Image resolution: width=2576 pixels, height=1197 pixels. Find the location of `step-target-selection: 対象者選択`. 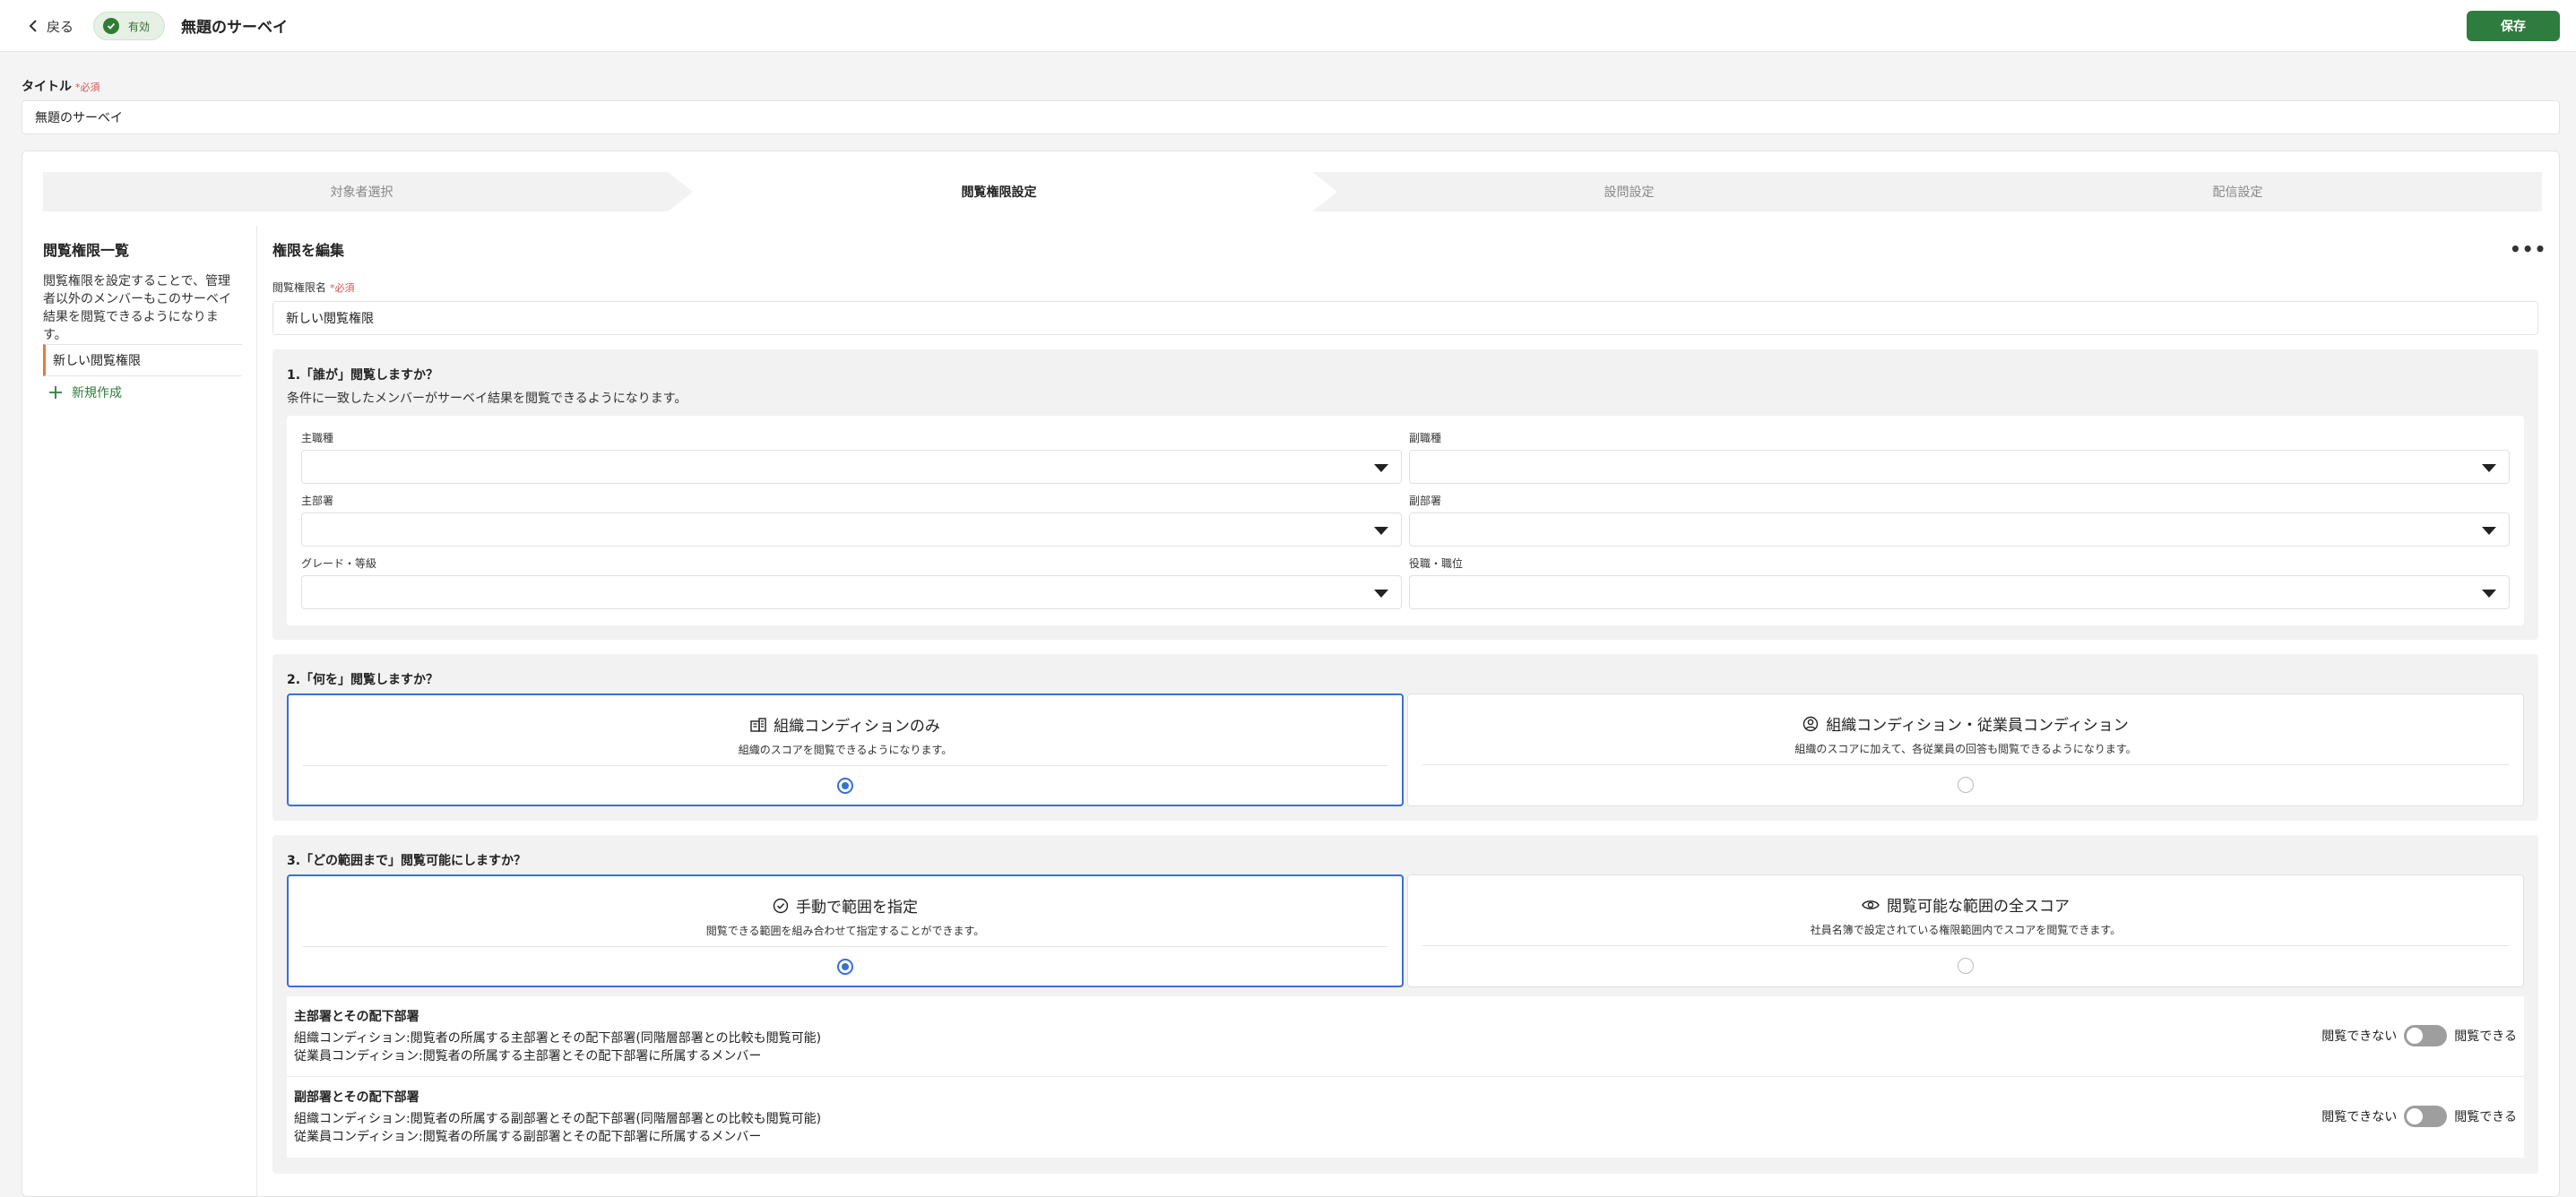

step-target-selection: 対象者選択 is located at coordinates (361, 191).